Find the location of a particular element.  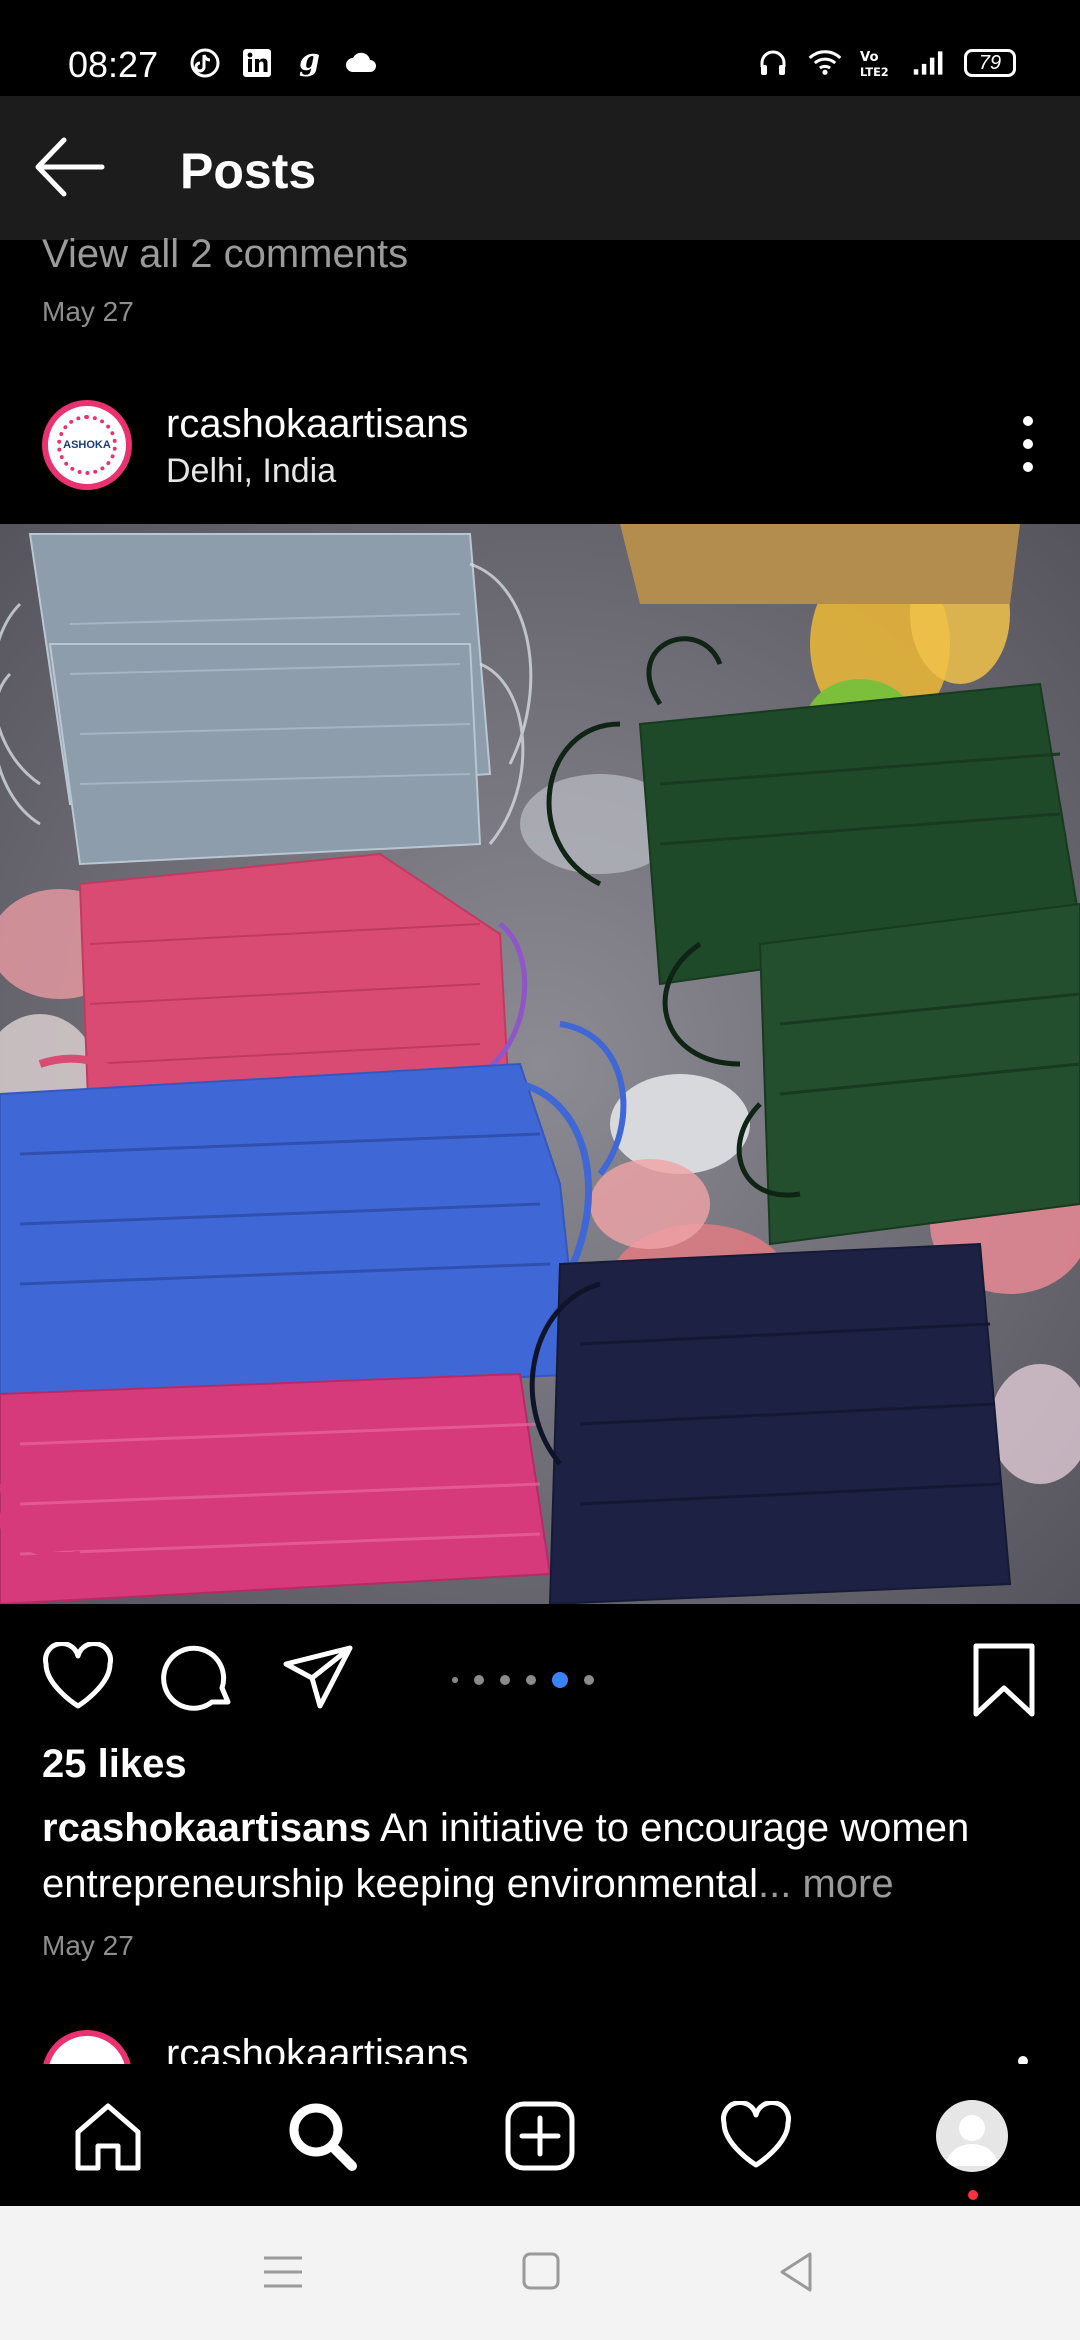

system-menu-button is located at coordinates (283, 2272).